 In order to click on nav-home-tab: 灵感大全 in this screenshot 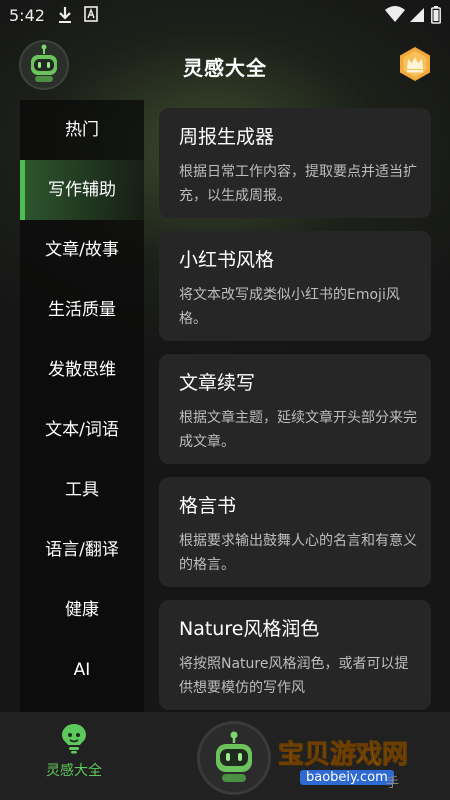, I will do `click(74, 751)`.